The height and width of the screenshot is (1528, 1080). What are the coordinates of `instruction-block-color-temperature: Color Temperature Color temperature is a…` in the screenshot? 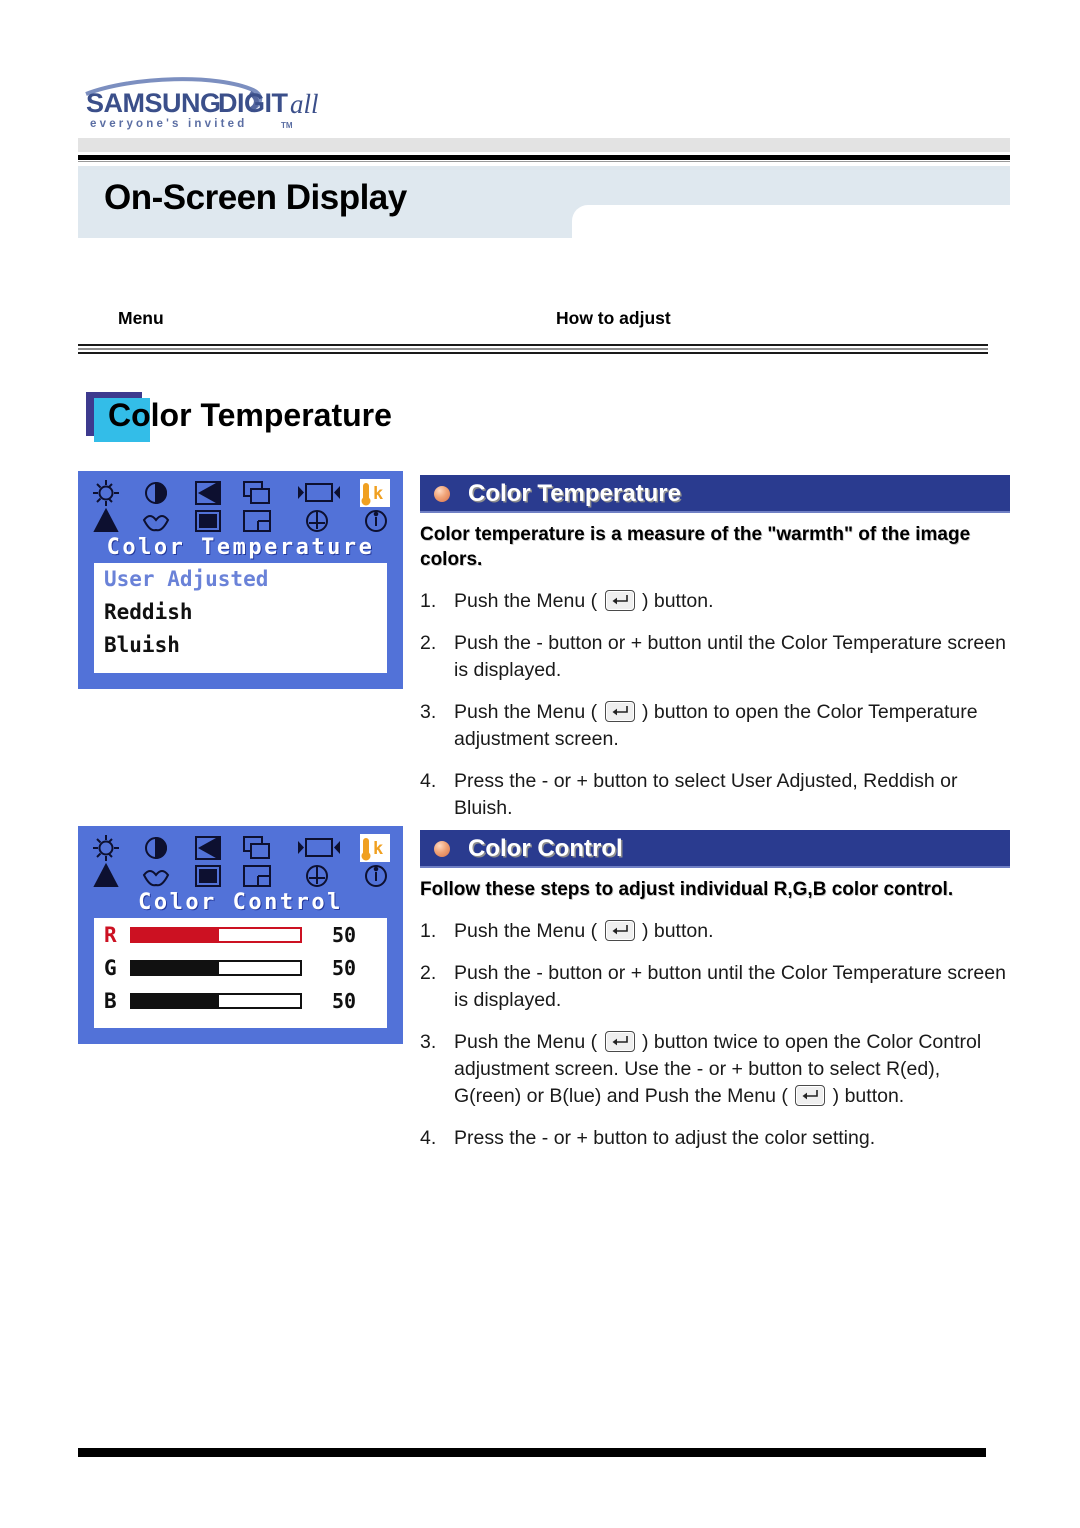 It's located at (715, 656).